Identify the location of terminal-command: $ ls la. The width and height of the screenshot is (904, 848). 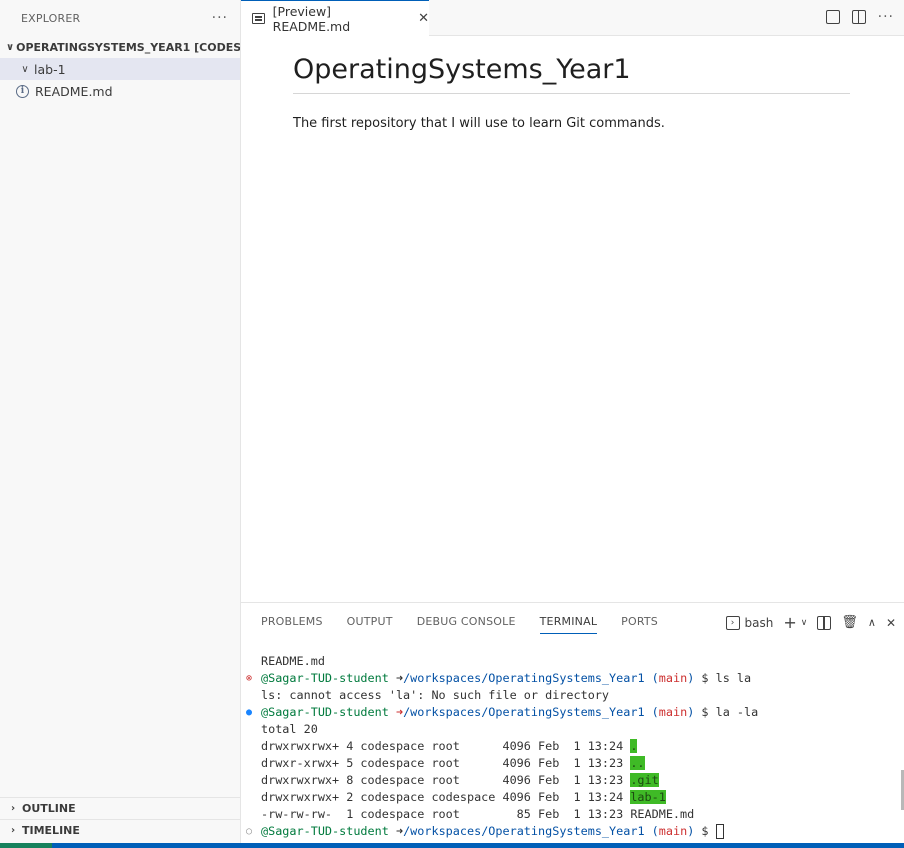
(726, 678).